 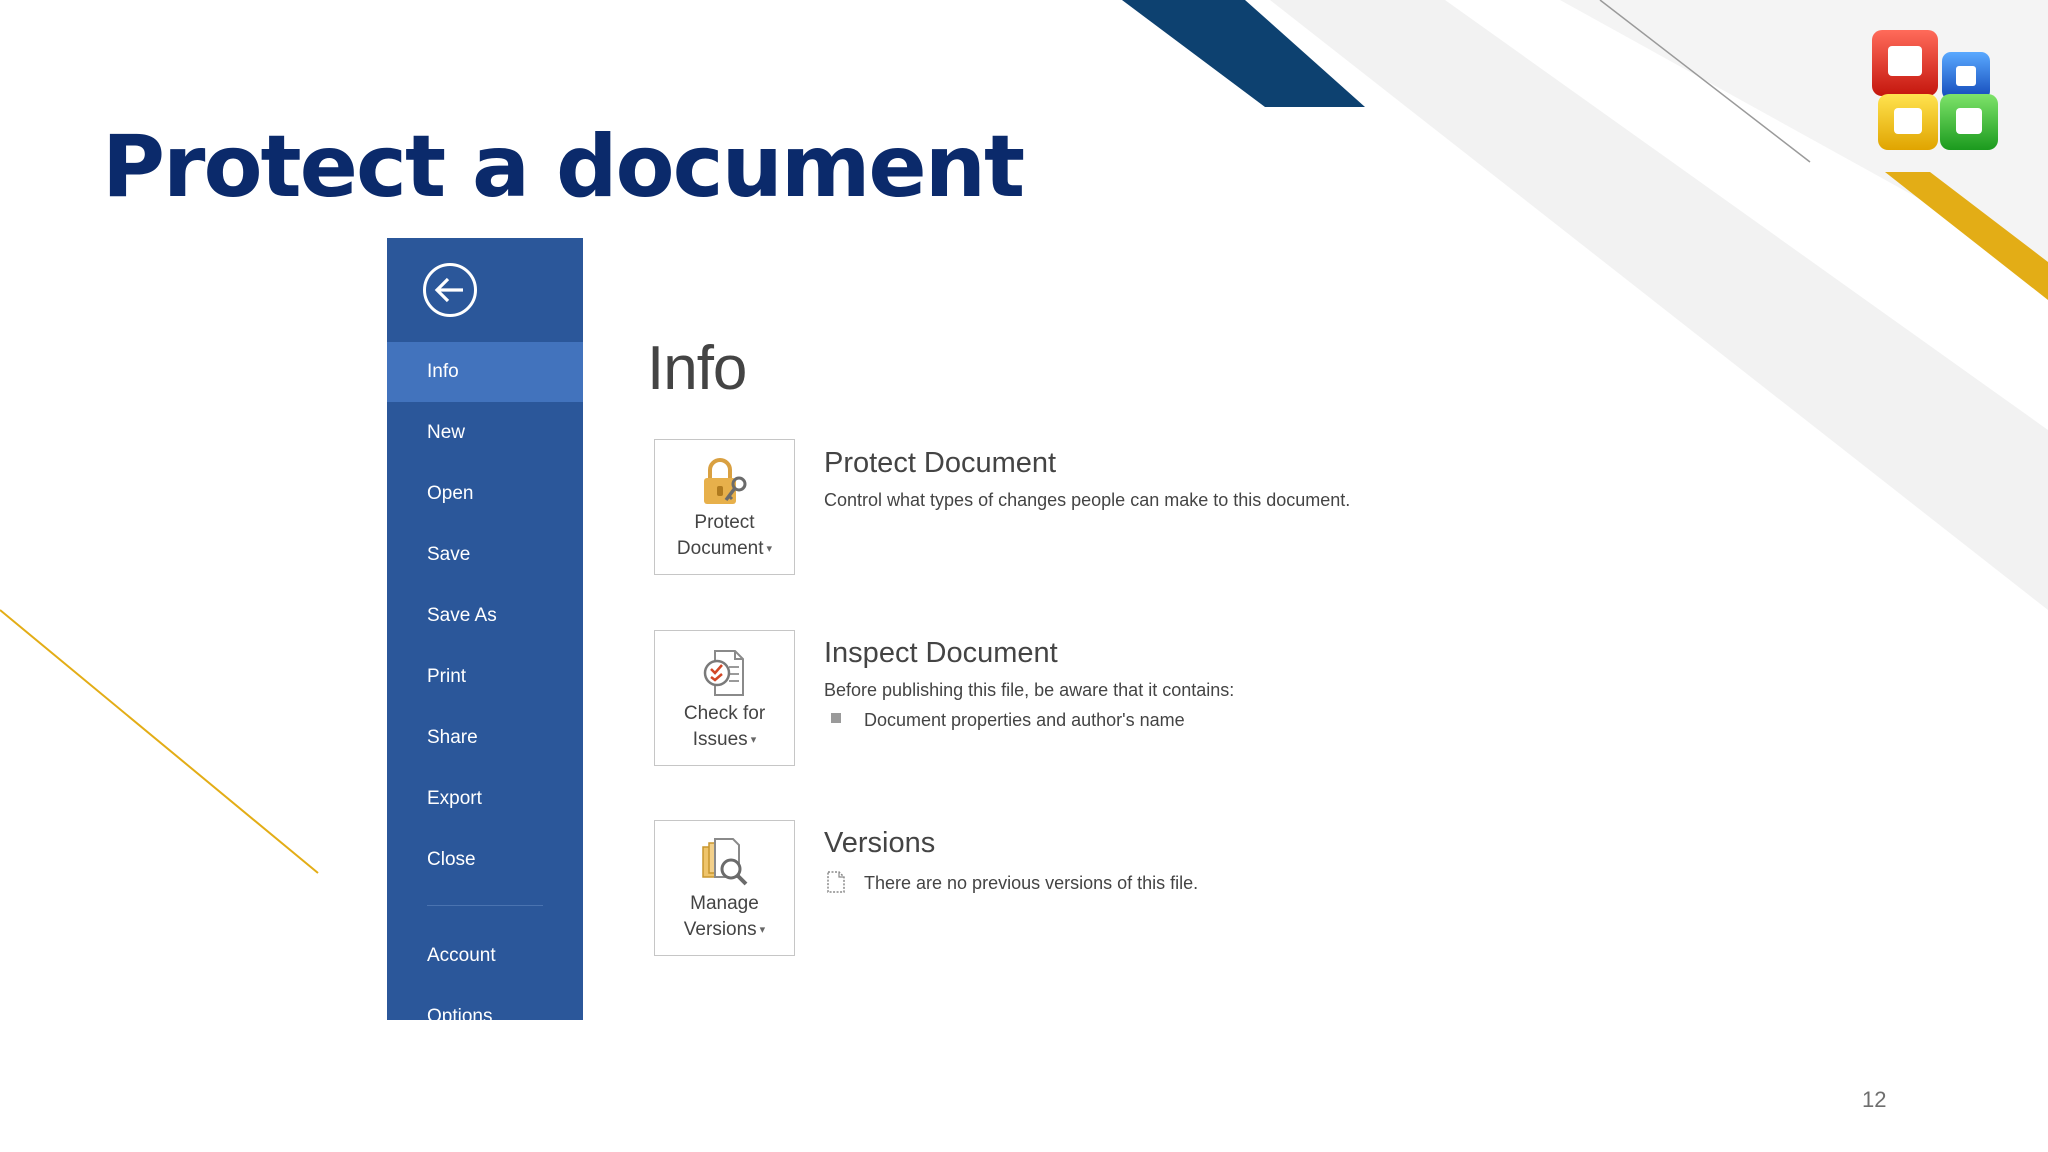 I want to click on check-for-issues-button: Check for Issues ▾, so click(x=724, y=698).